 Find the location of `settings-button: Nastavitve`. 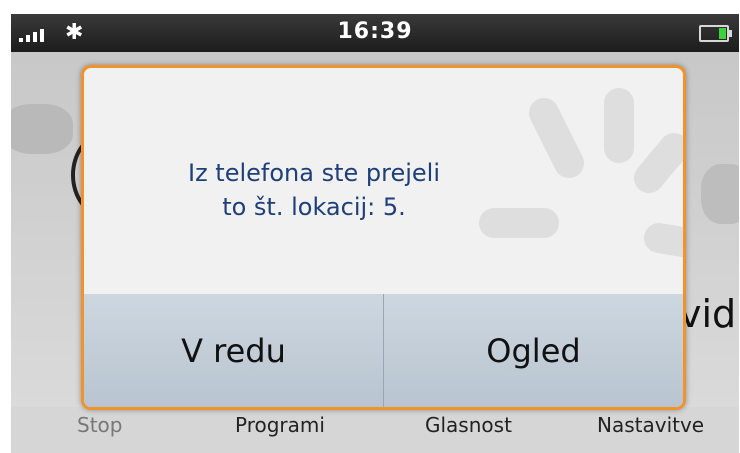

settings-button: Nastavitve is located at coordinates (650, 425).